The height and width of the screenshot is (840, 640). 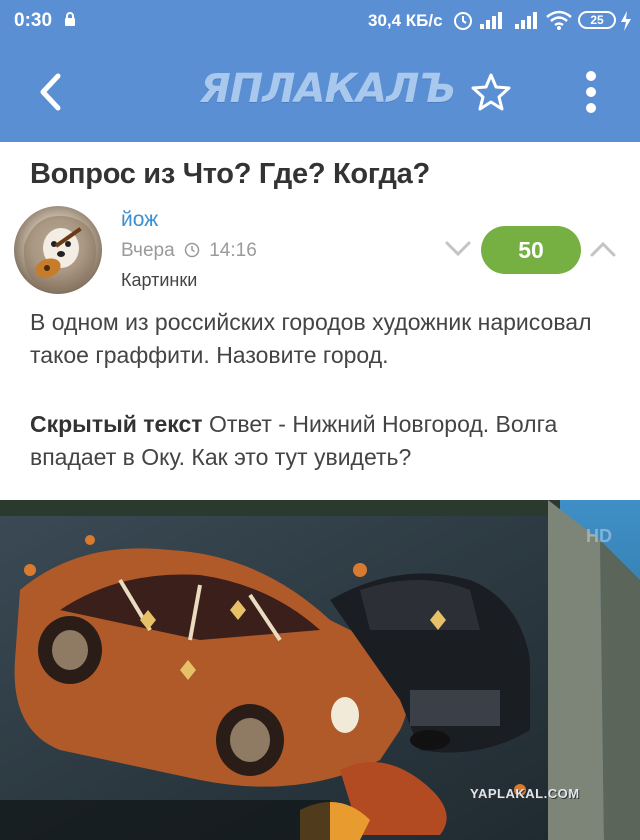 I want to click on hd-badge: HD, so click(x=599, y=536).